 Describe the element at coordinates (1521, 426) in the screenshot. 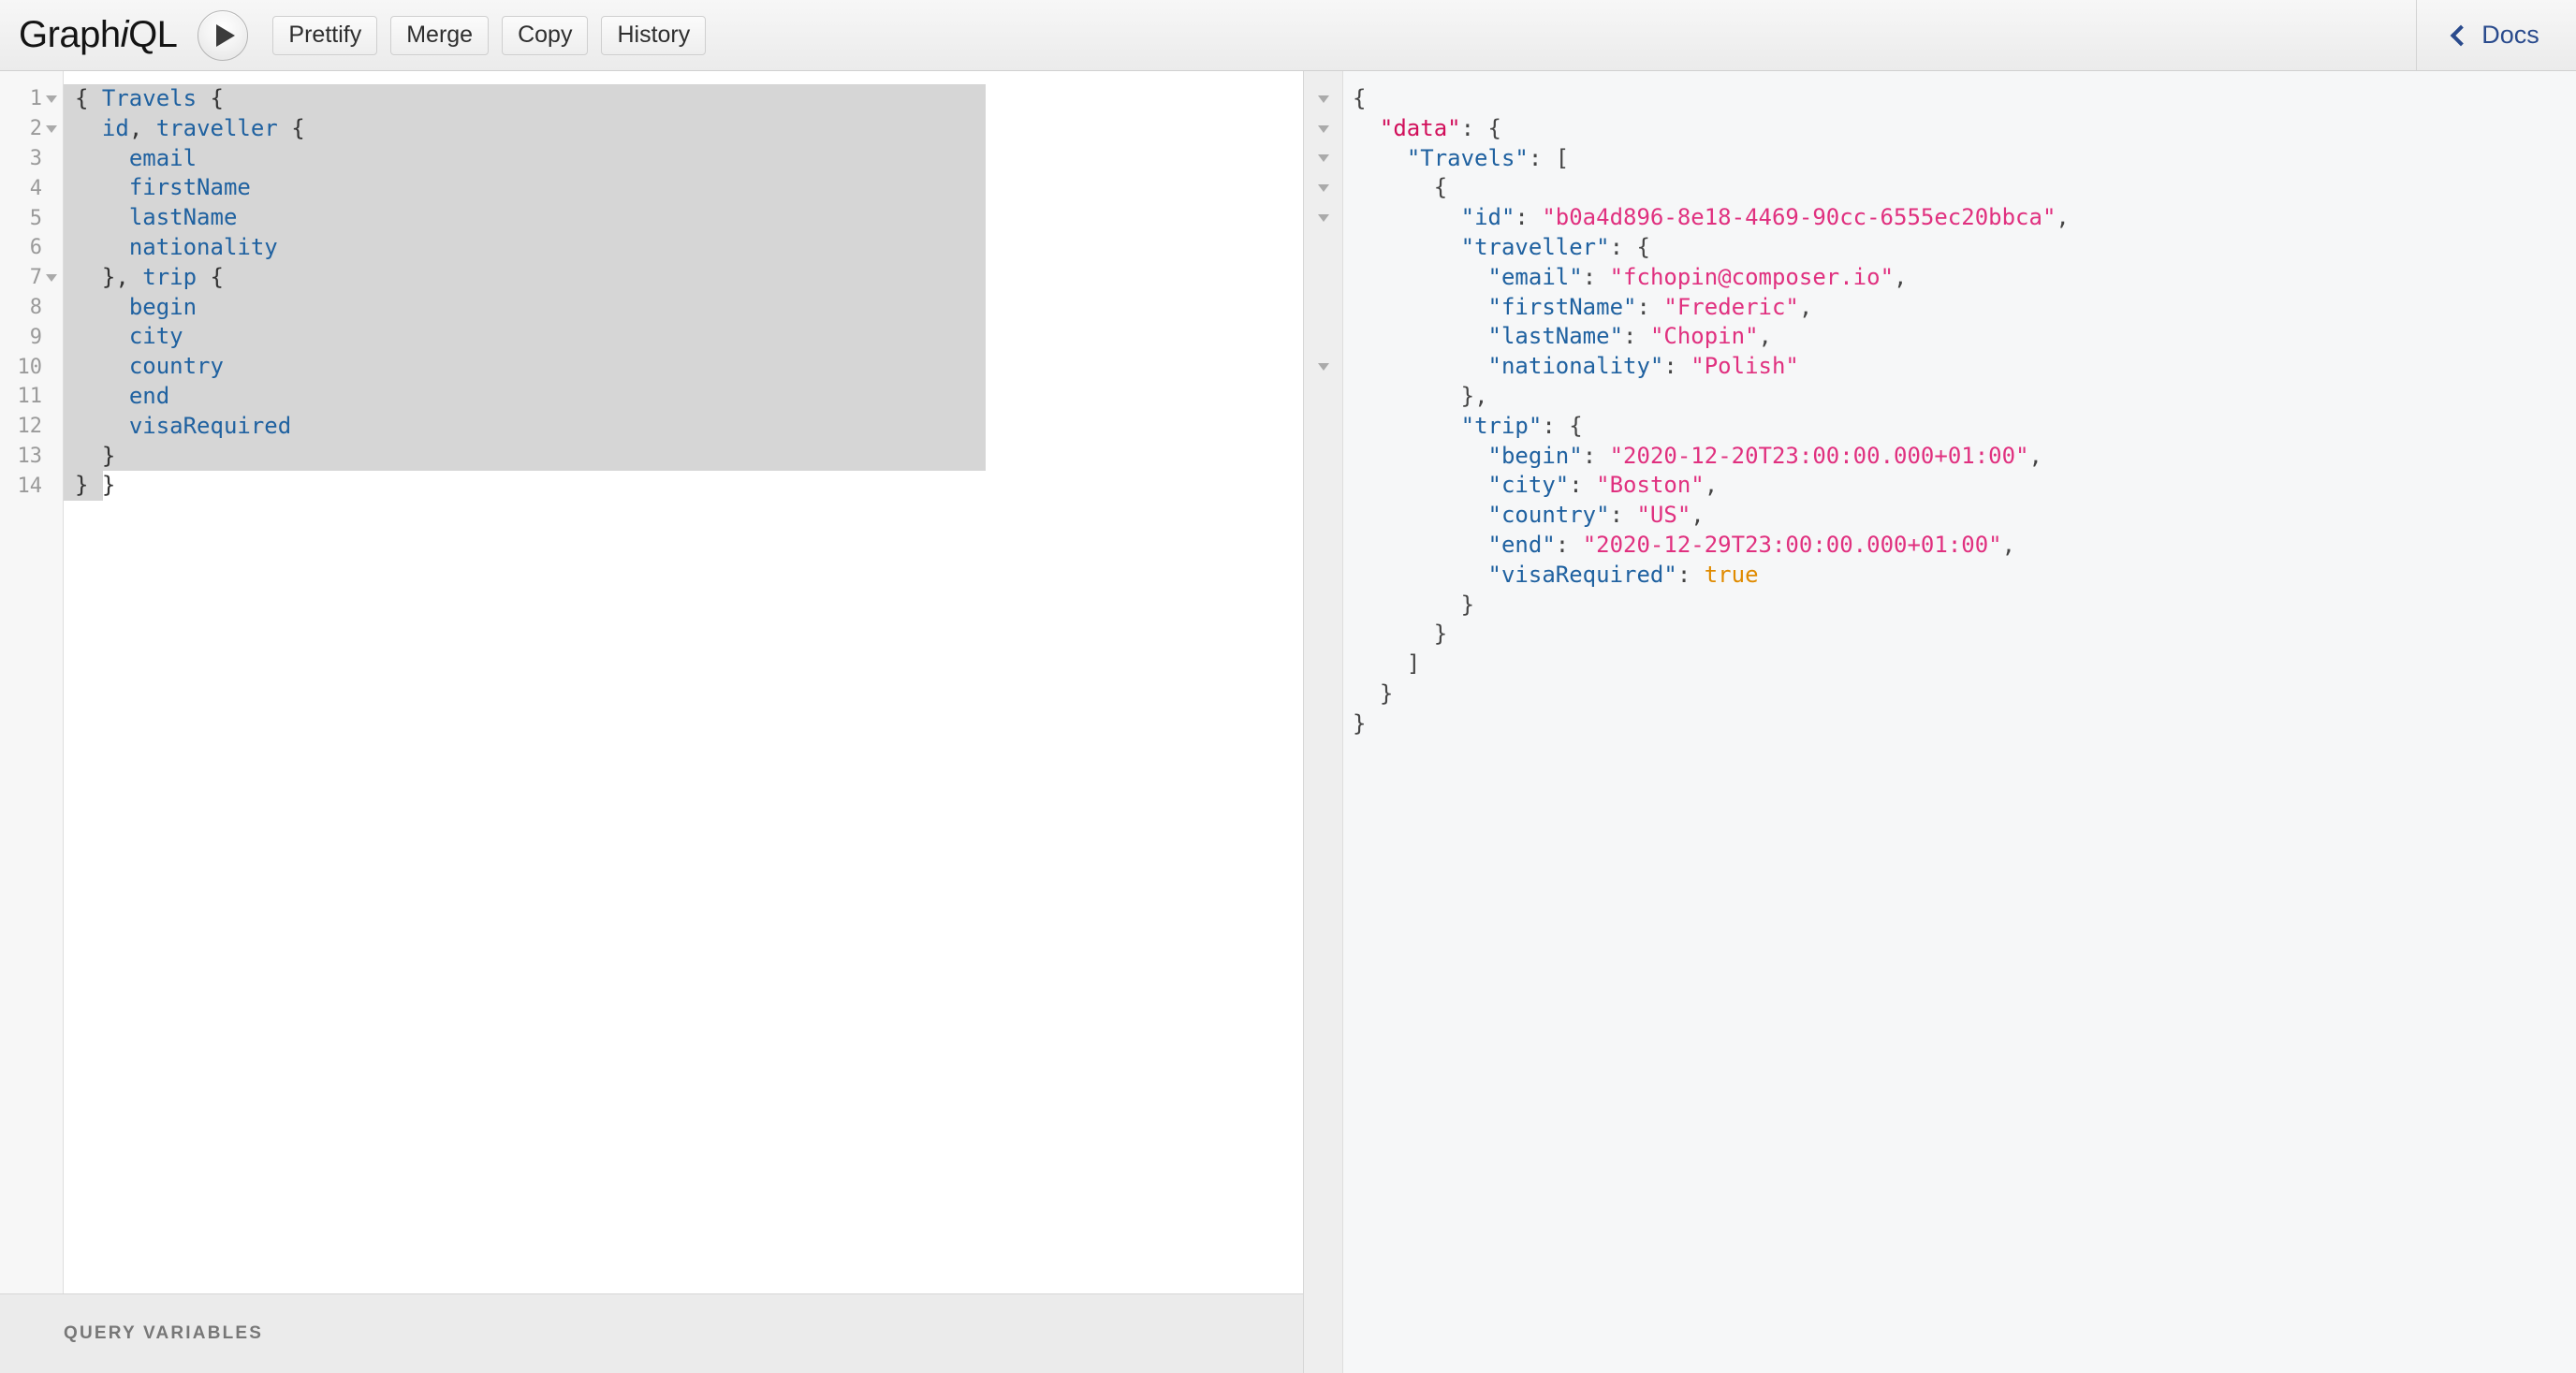

I see `result-line: "trip": {` at that location.